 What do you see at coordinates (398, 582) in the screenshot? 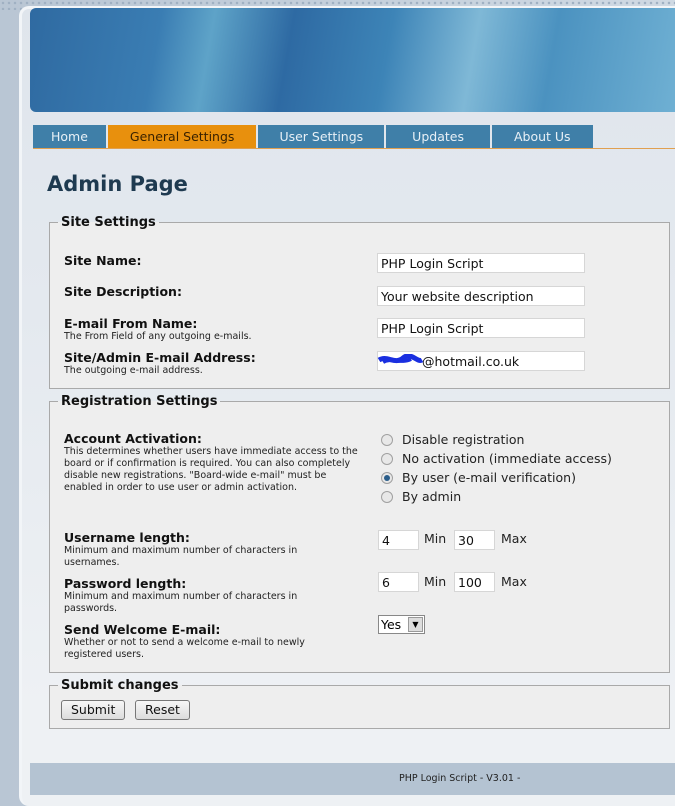
I see `password-min-input` at bounding box center [398, 582].